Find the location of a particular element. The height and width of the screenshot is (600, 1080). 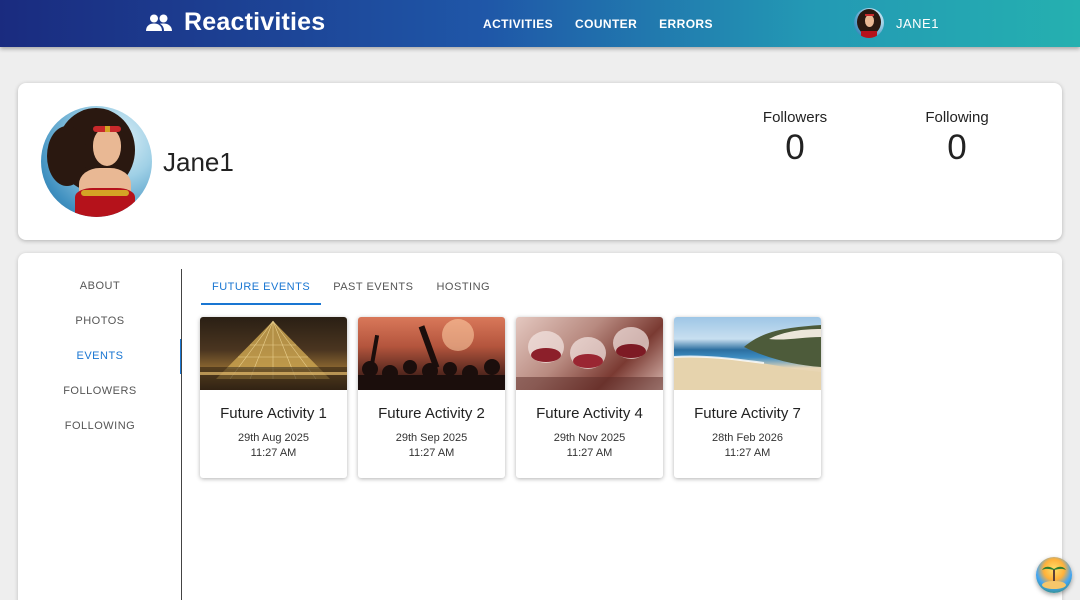

following-stat: Following 0 is located at coordinates (957, 138).